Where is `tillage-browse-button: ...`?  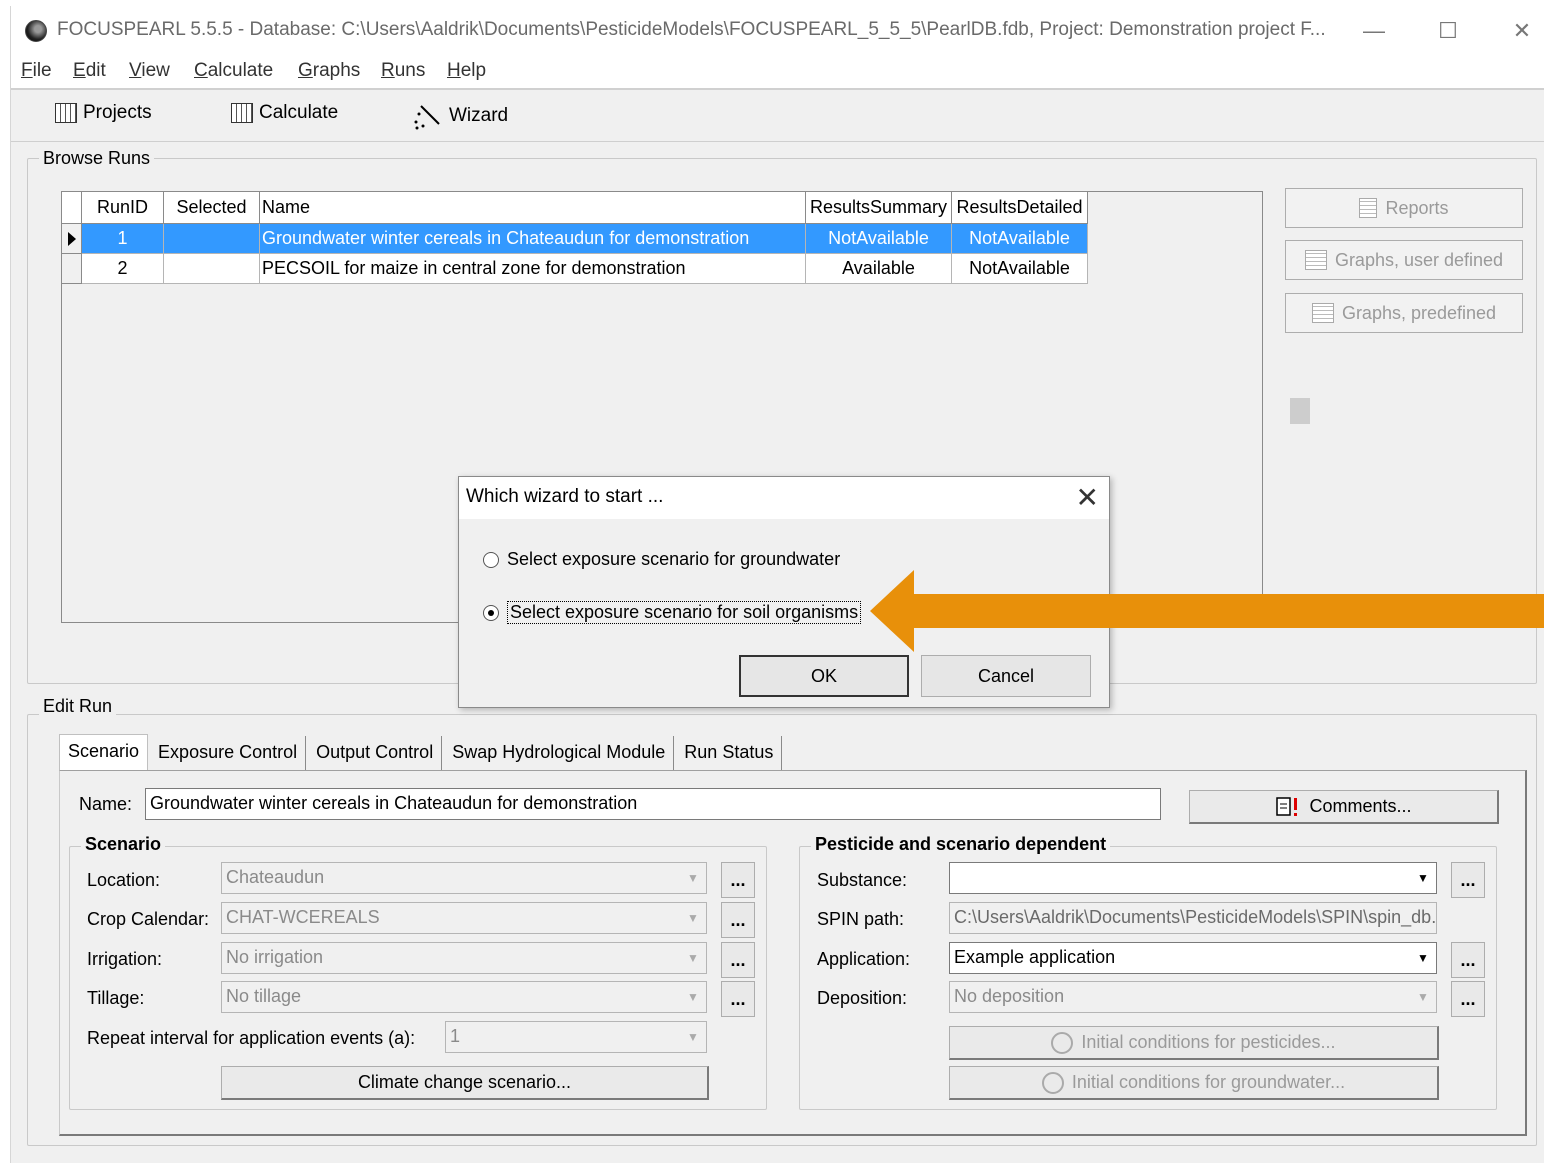
tillage-browse-button: ... is located at coordinates (738, 999).